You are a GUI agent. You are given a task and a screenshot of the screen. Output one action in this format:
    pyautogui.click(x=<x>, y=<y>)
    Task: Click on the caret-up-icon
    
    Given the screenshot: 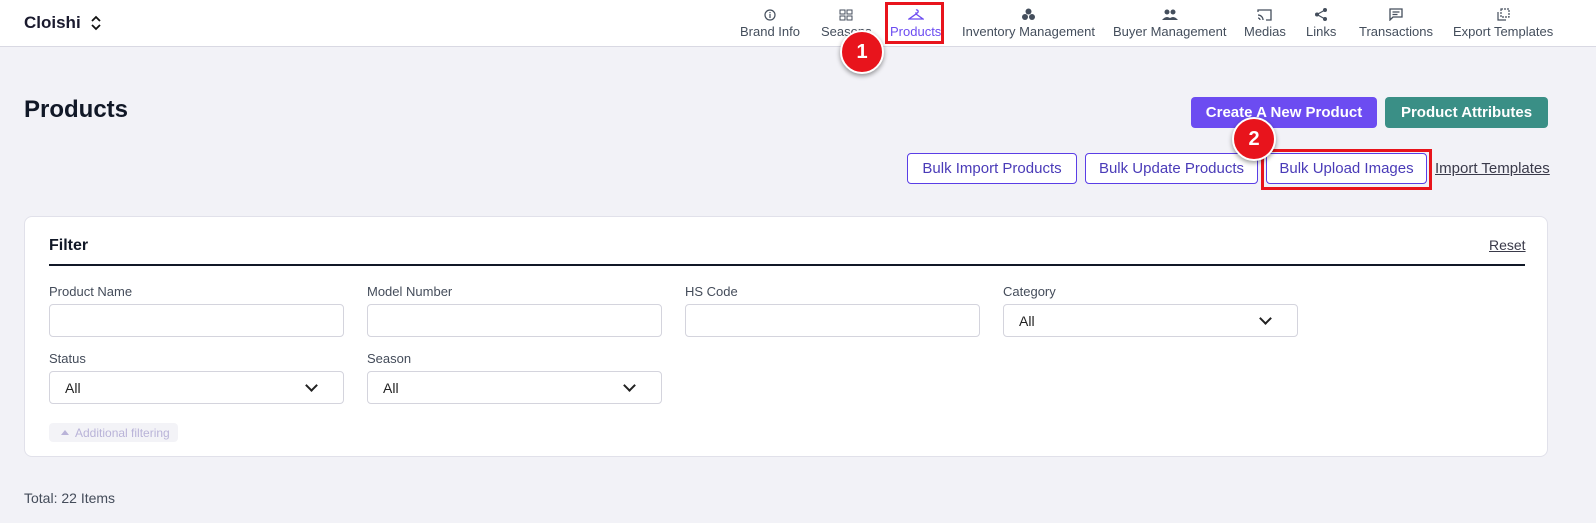 What is the action you would take?
    pyautogui.click(x=65, y=432)
    